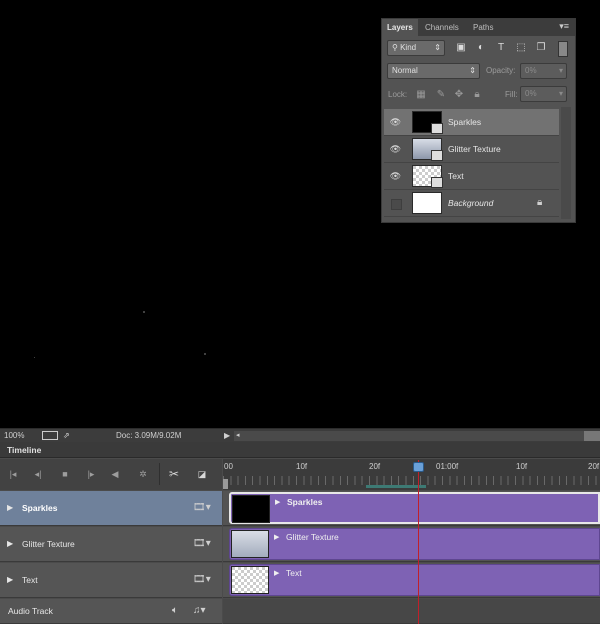 This screenshot has width=600, height=624. What do you see at coordinates (238, 435) in the screenshot?
I see `scroll-left-icon: ◂` at bounding box center [238, 435].